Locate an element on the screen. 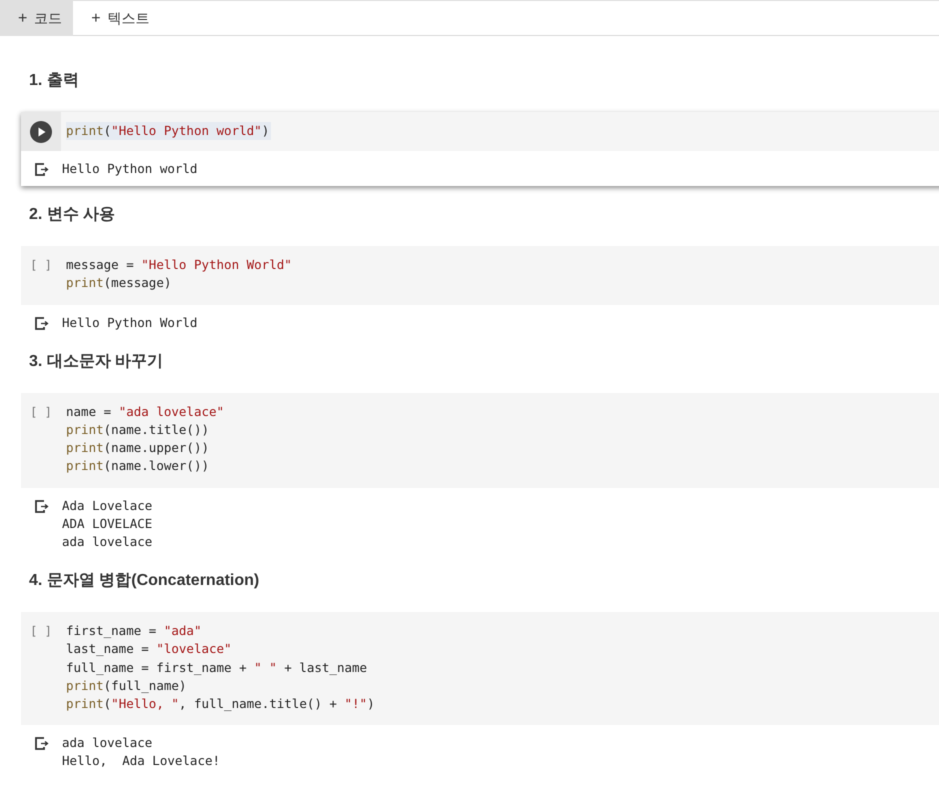 The image size is (939, 786). code-editor: [ ] first_name = "ada" last_name = "lovelace" full_name = first_name + " " + last_name print(full_name) print("Hello, ", full_name.title() + "!") is located at coordinates (480, 669).